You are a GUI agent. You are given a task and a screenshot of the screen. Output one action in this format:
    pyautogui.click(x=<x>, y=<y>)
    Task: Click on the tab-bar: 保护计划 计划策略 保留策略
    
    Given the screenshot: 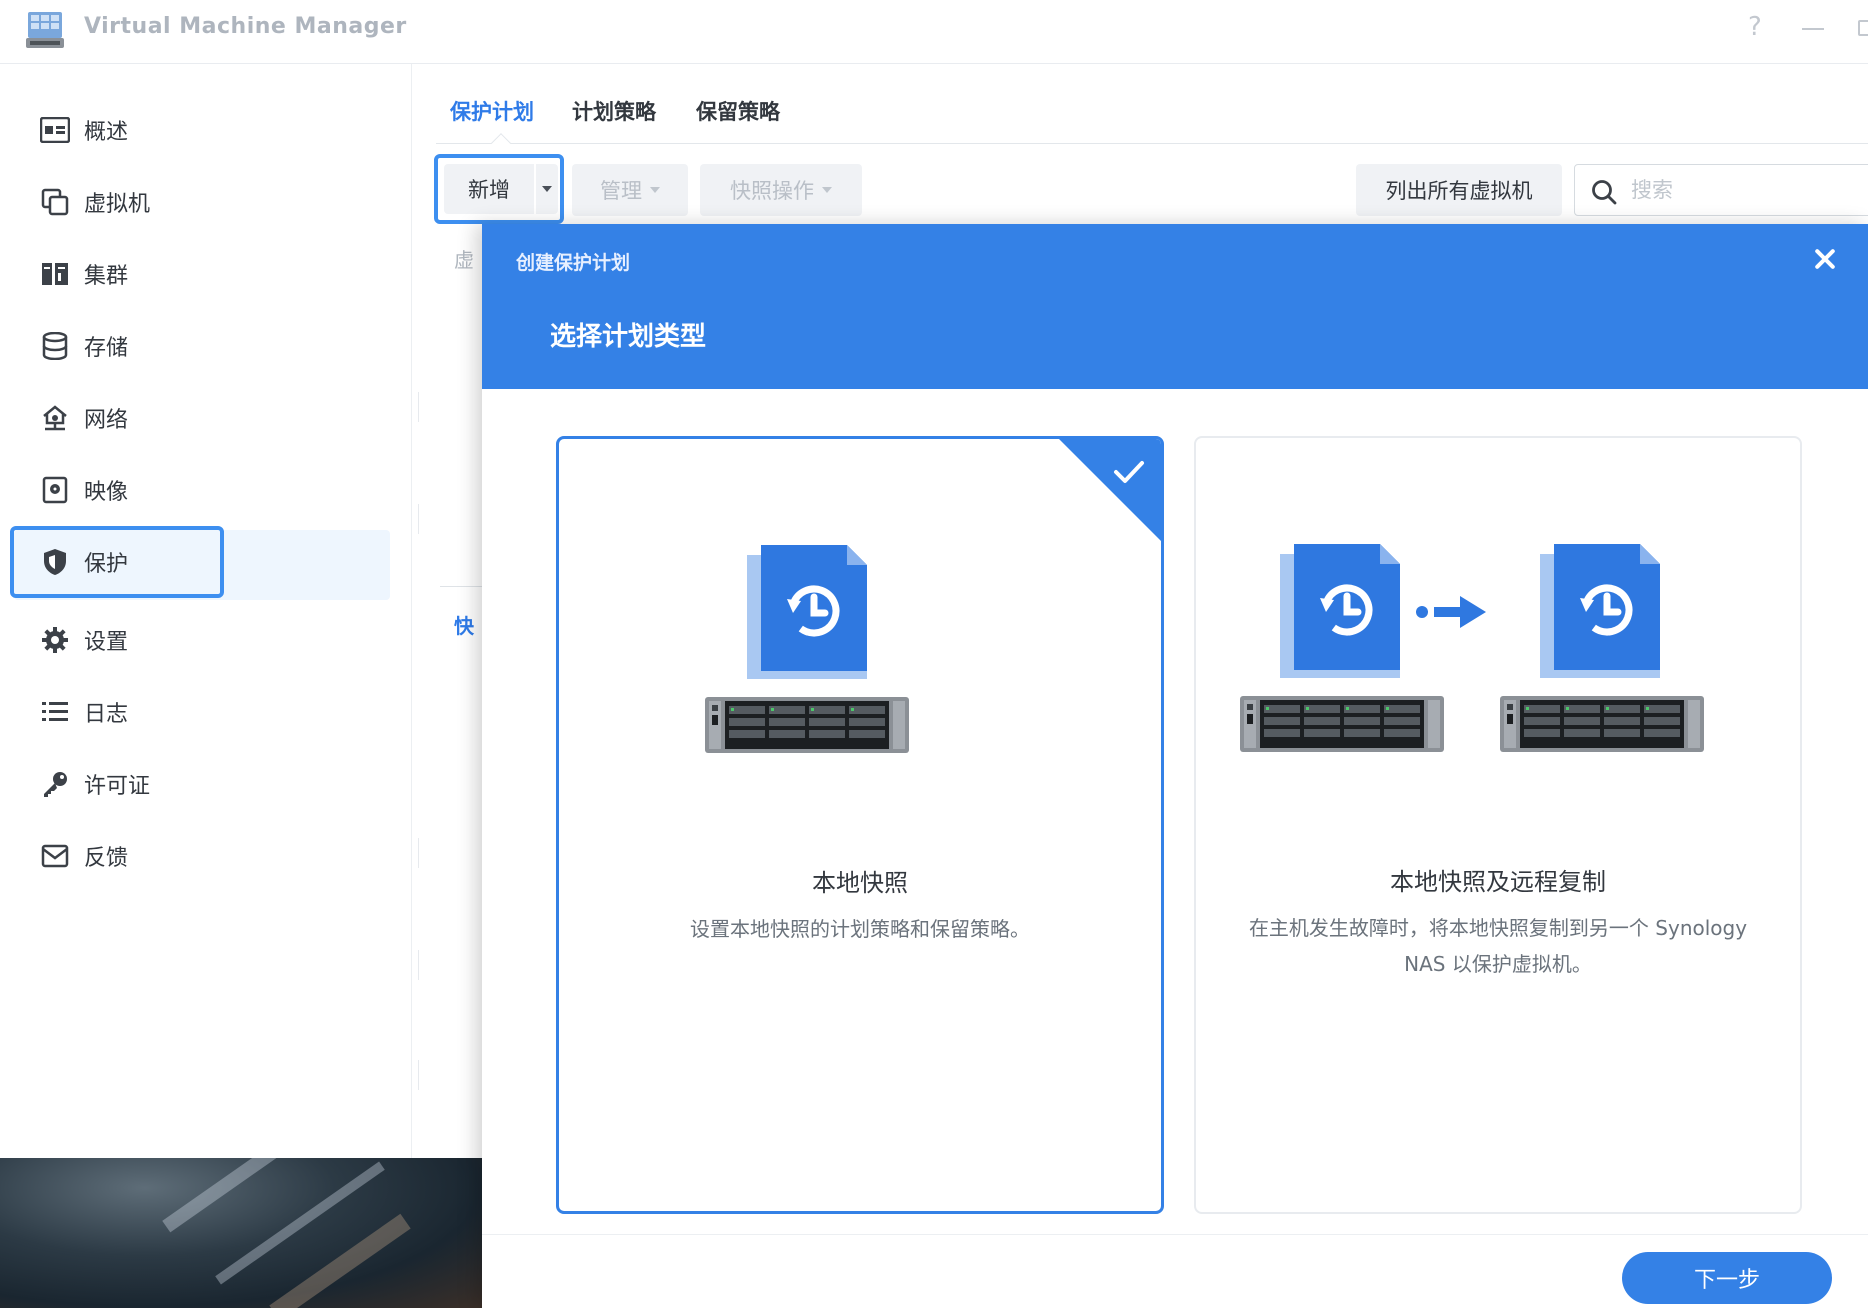 What is the action you would take?
    pyautogui.click(x=1152, y=119)
    